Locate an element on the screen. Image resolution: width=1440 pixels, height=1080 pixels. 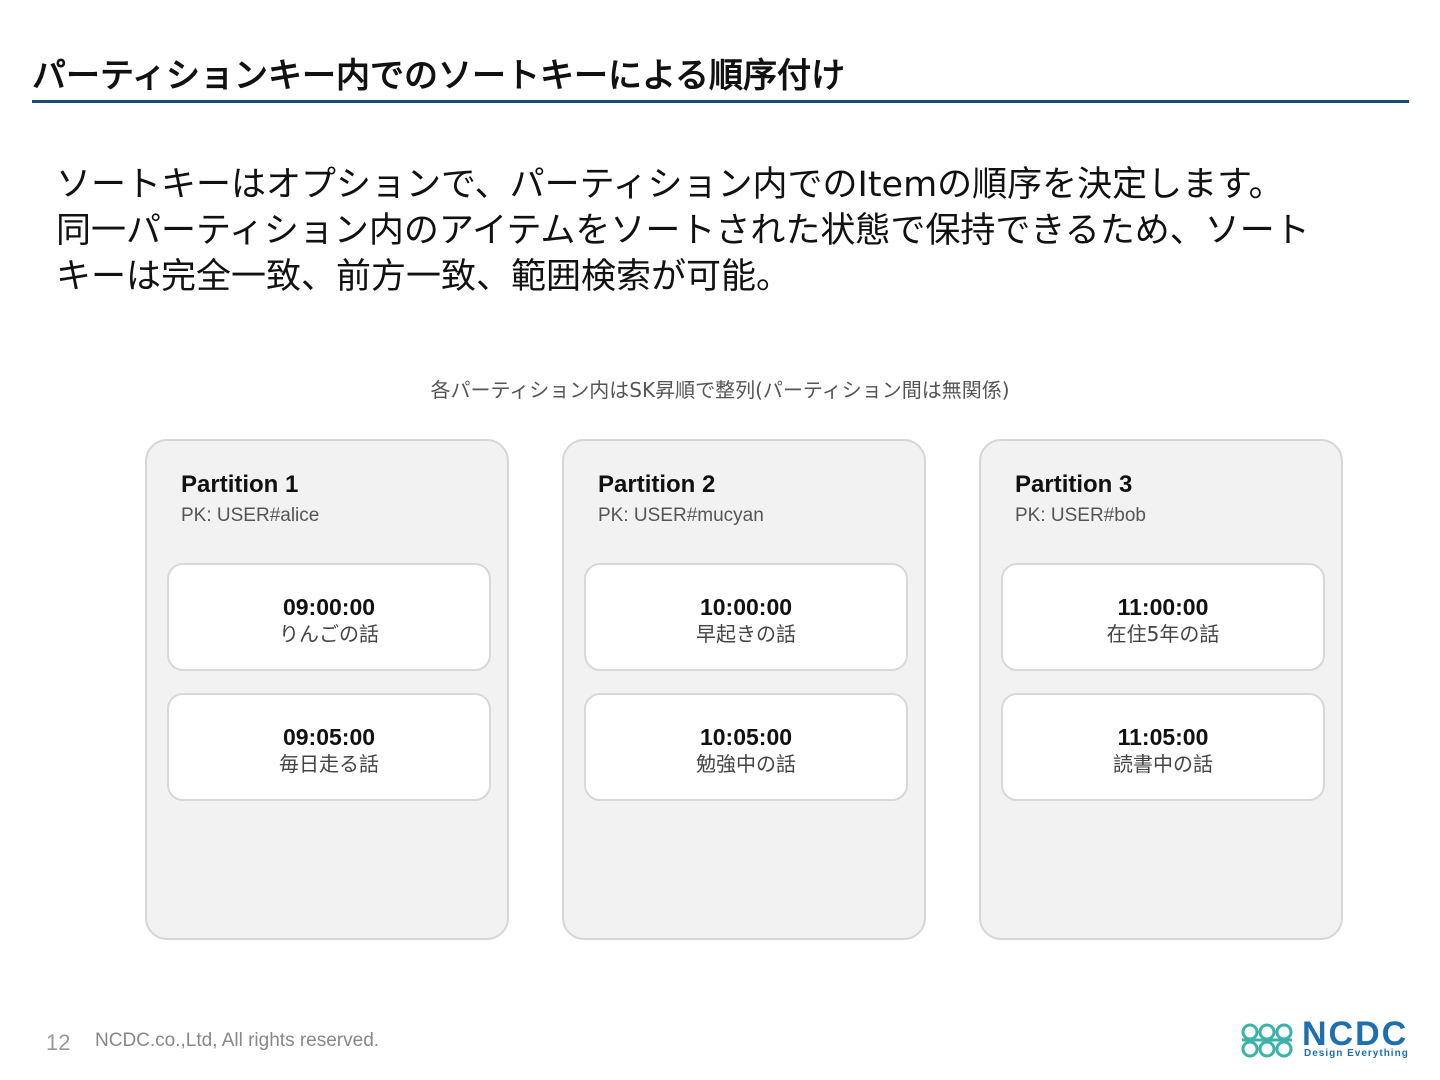
item-card: 09:00:00 りんごの話 is located at coordinates (329, 617).